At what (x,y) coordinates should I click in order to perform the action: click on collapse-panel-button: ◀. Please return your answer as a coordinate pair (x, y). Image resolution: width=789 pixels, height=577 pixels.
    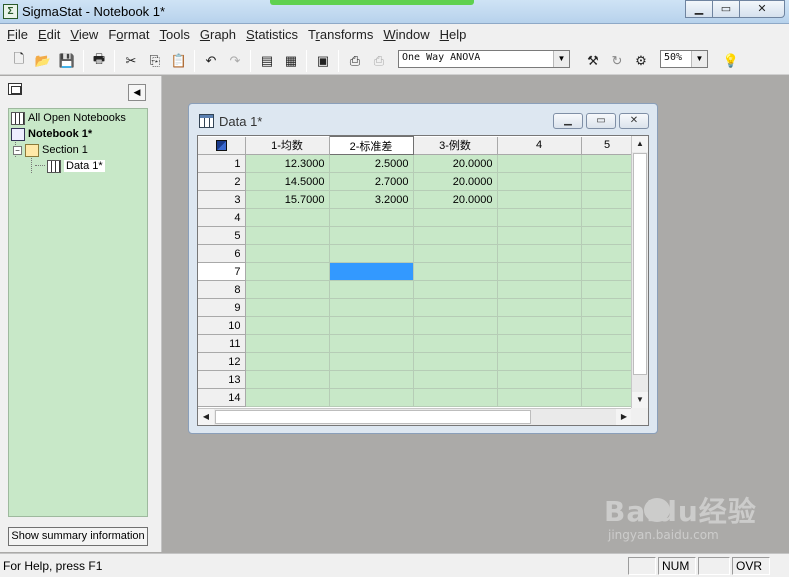
    Looking at the image, I should click on (137, 92).